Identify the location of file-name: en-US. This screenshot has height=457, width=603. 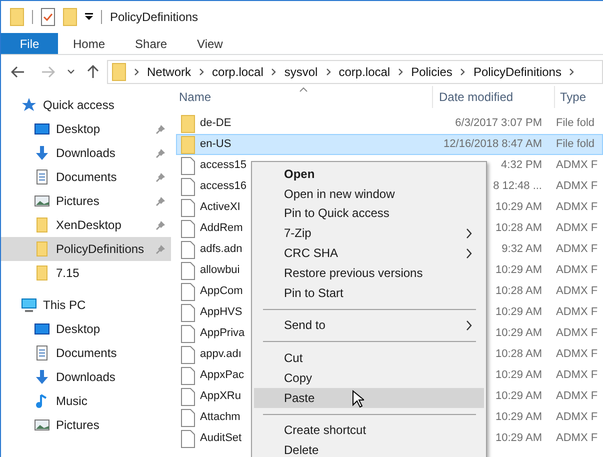
(216, 144).